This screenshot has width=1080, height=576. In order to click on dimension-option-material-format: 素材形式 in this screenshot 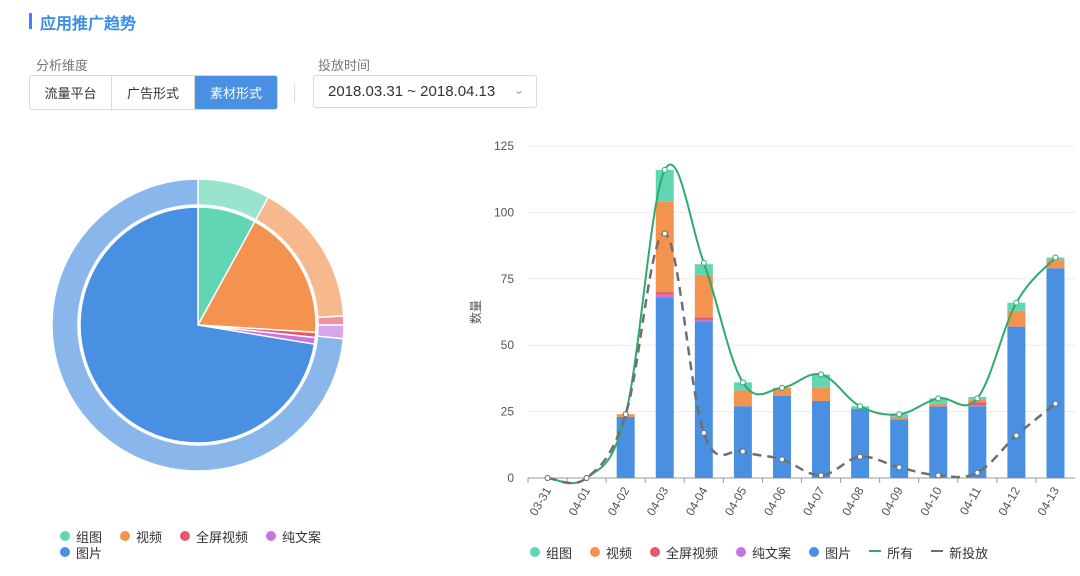, I will do `click(236, 92)`.